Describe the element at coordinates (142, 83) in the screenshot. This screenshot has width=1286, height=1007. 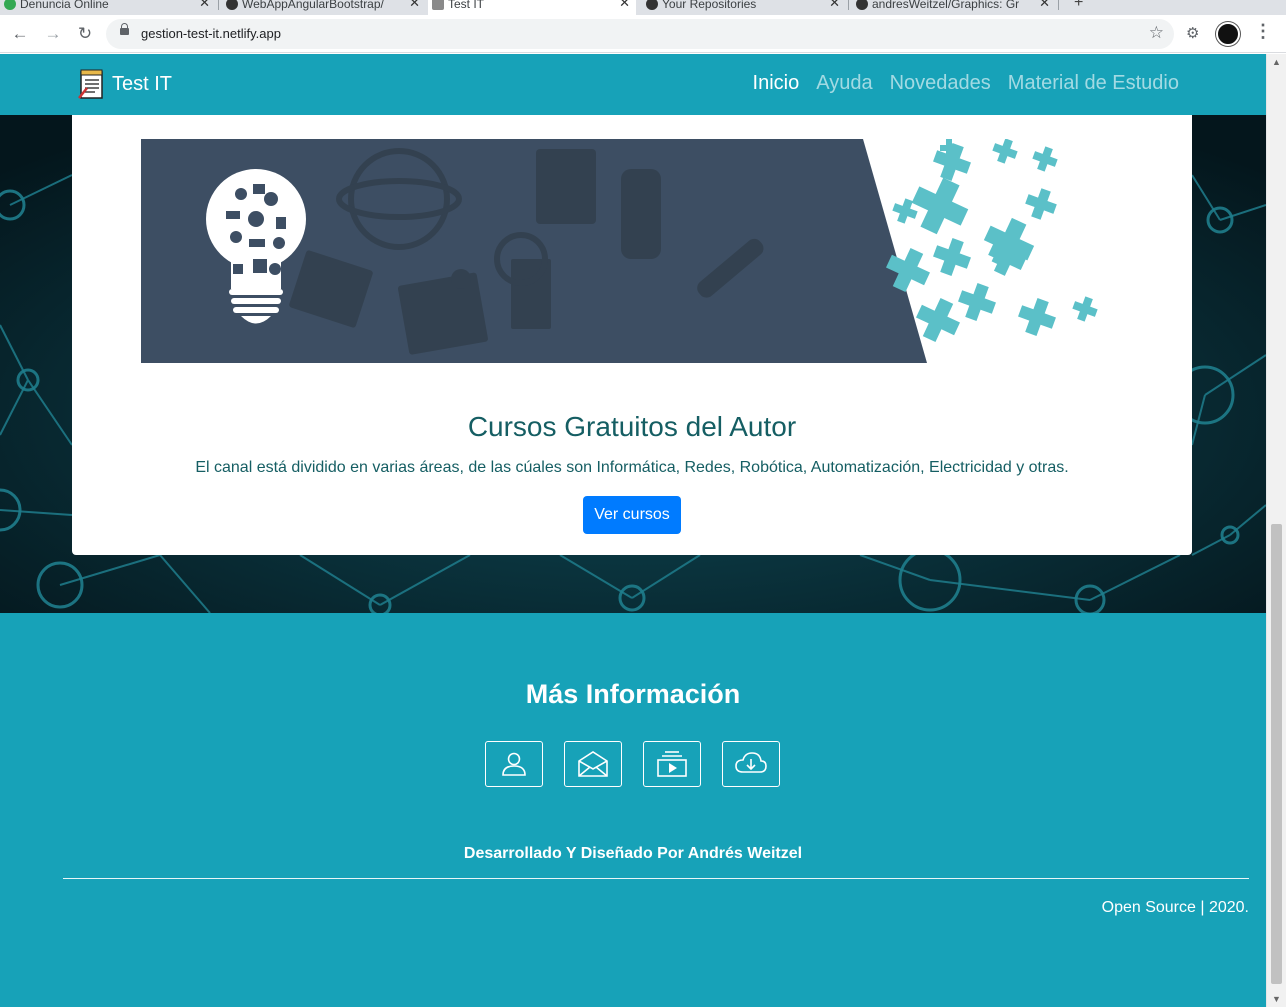
I see `brand-name: Test IT` at that location.